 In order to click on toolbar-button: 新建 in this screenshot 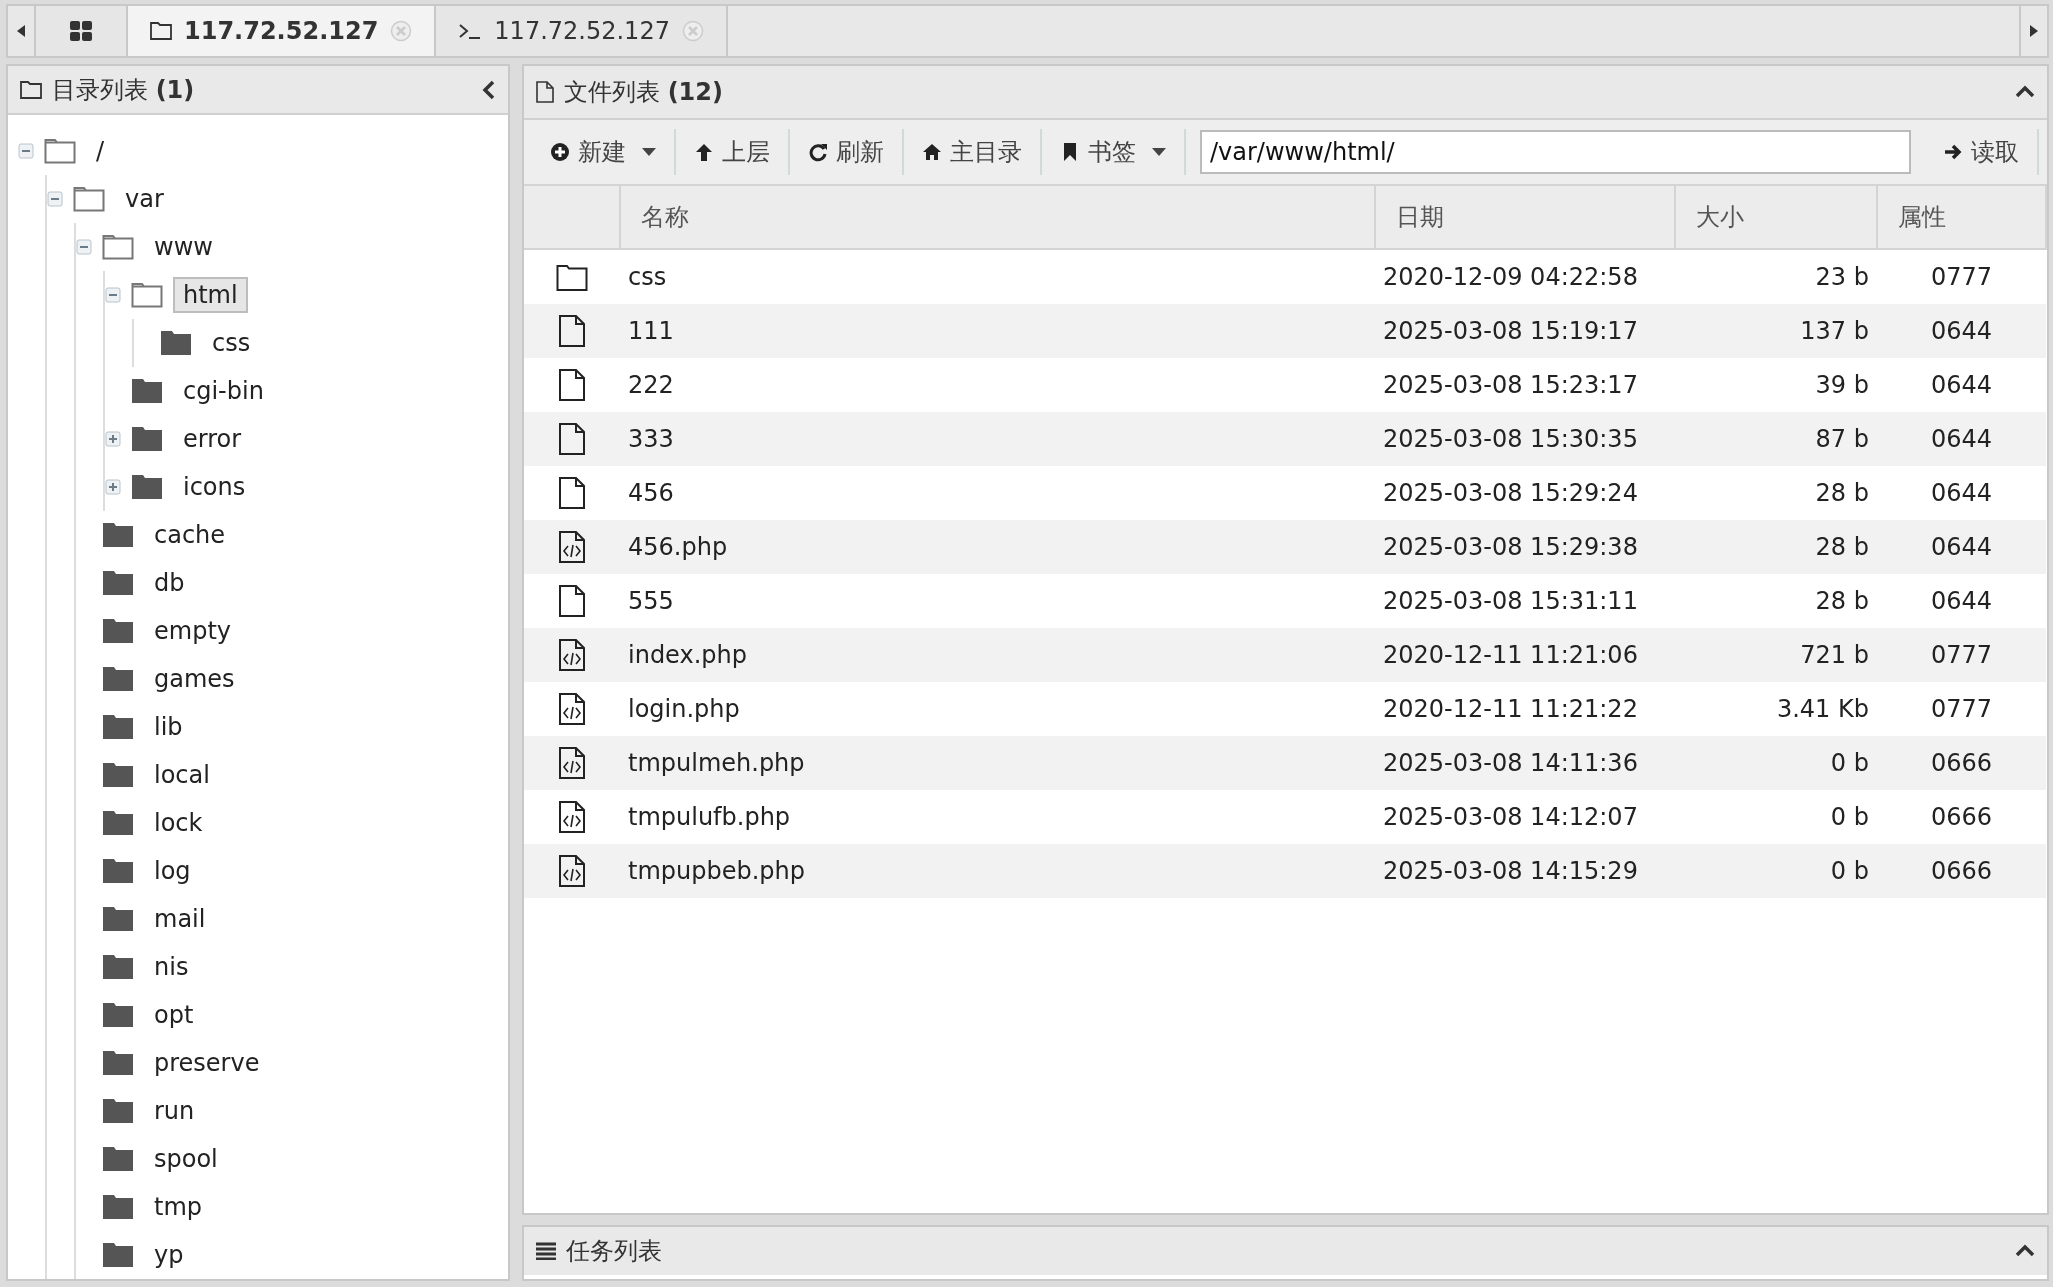, I will do `click(604, 152)`.